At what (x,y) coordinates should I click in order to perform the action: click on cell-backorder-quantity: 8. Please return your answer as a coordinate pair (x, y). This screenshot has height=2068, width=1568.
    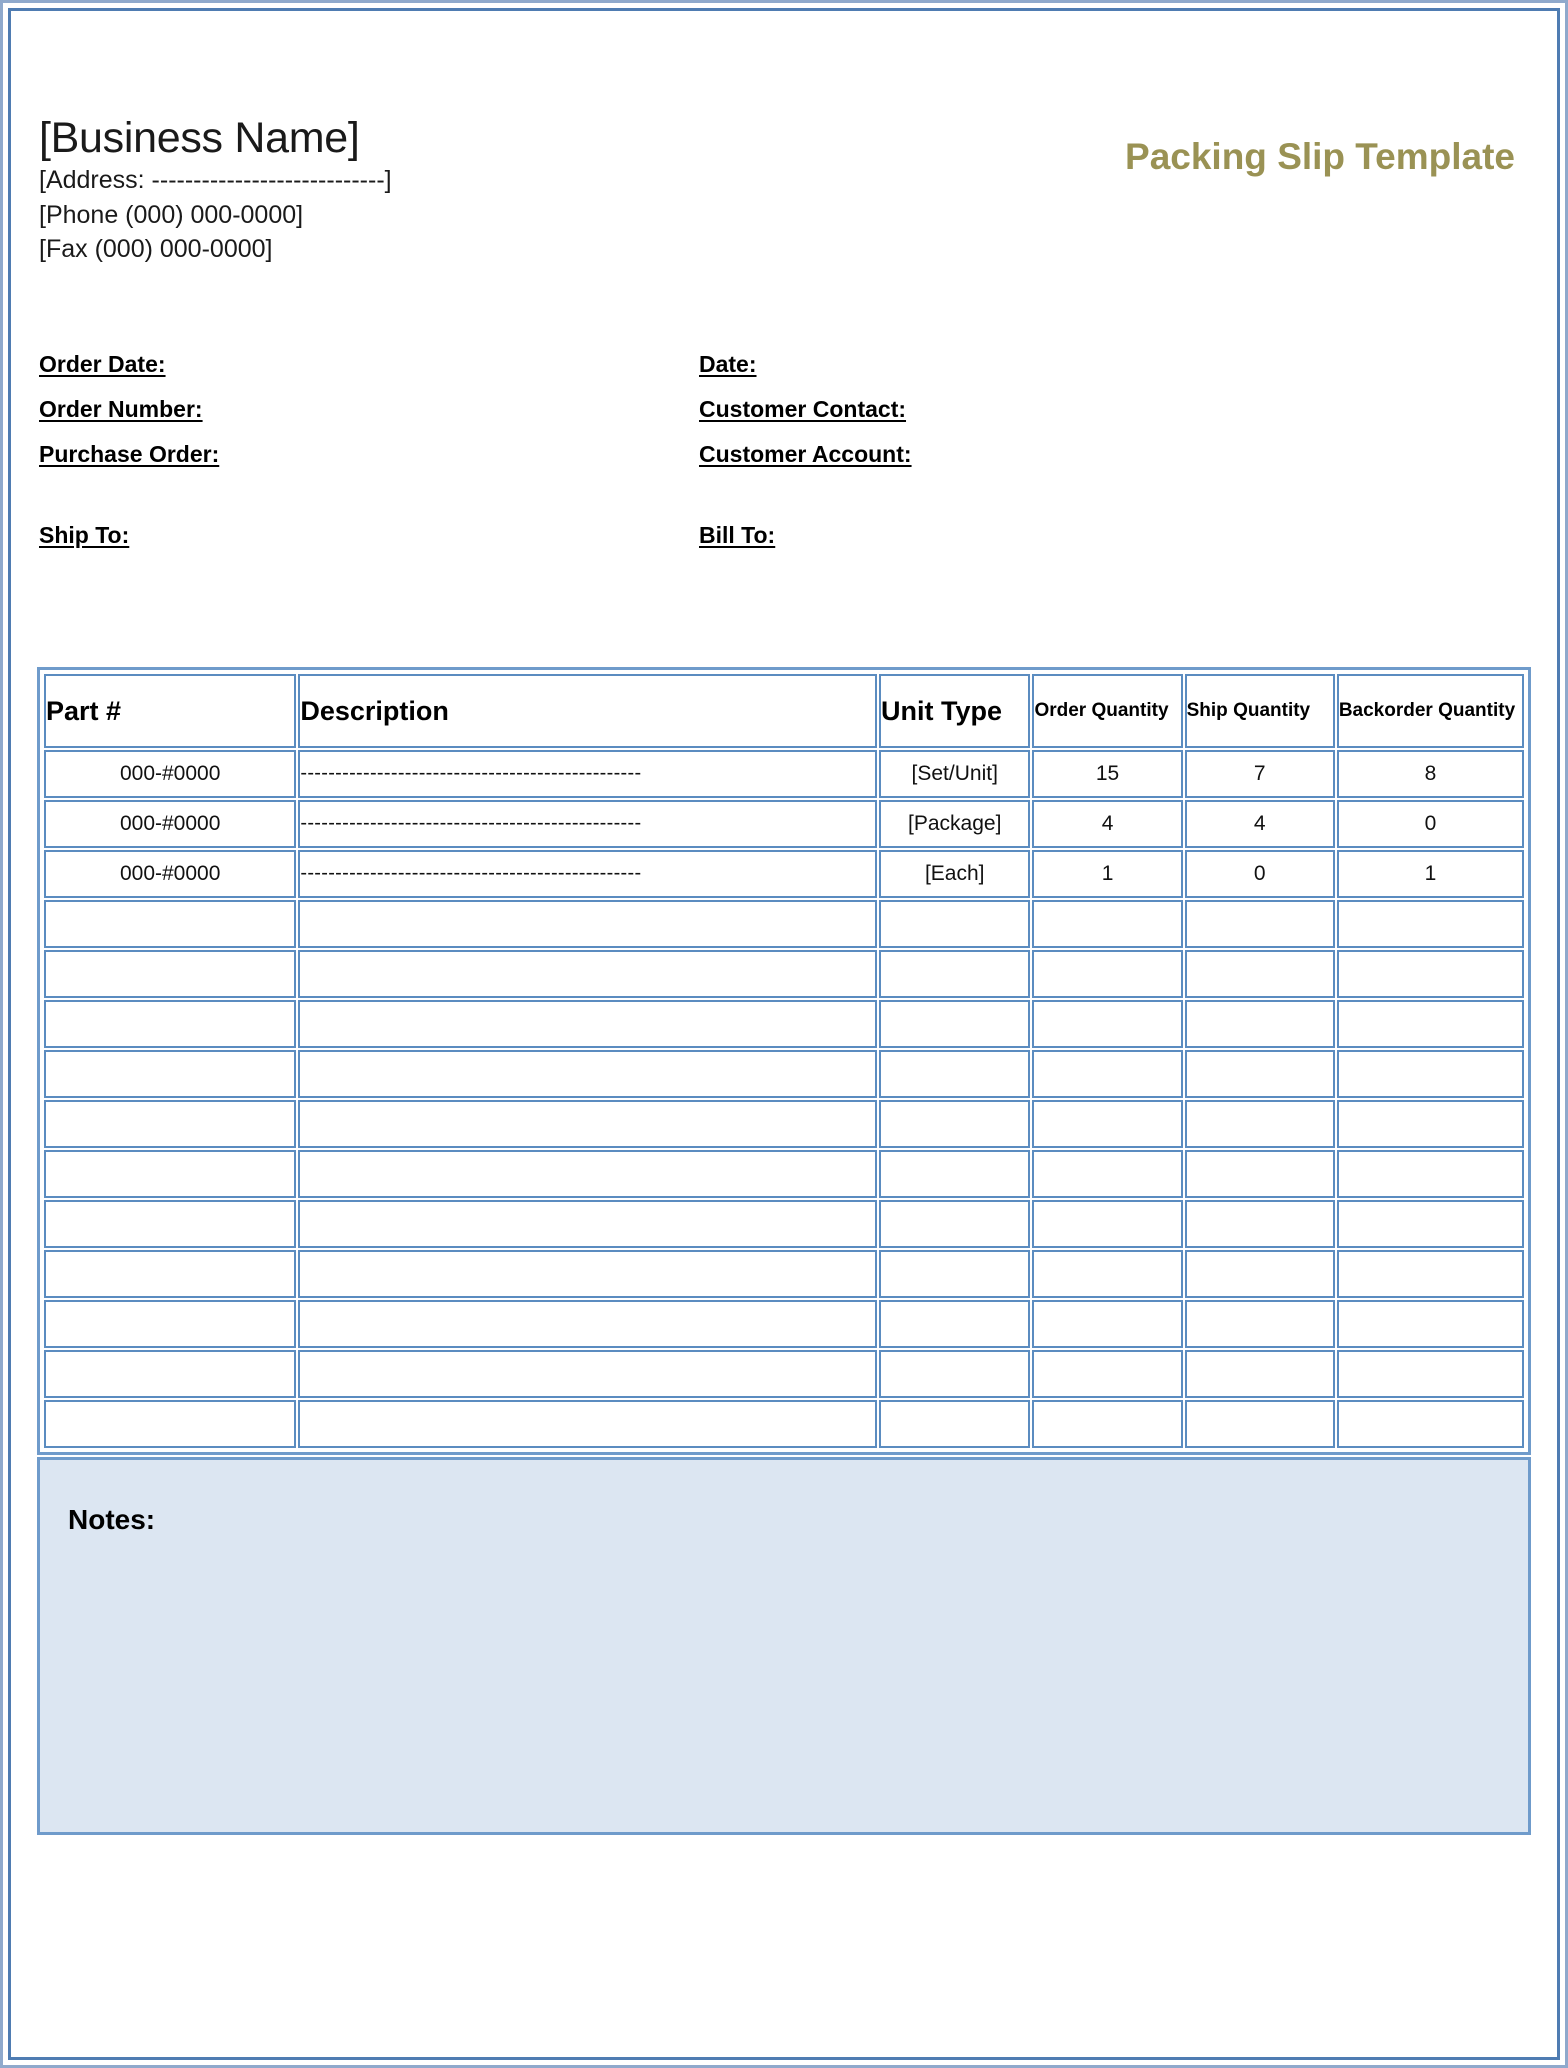
    Looking at the image, I should click on (1430, 773).